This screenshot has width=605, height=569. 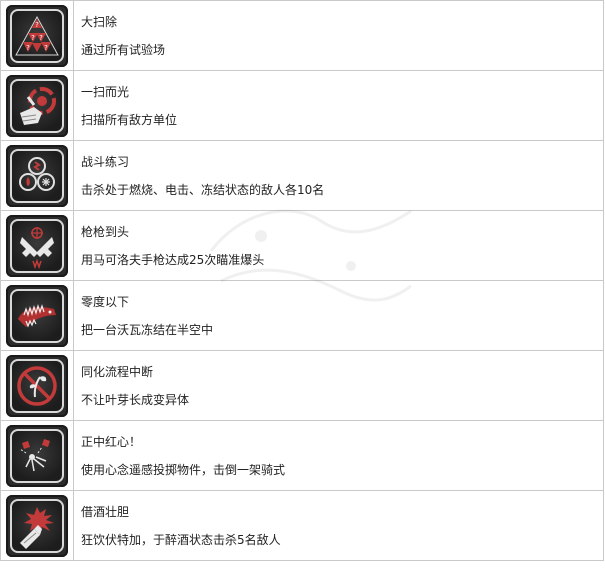 What do you see at coordinates (105, 161) in the screenshot?
I see `achievement-title: 战斗练习` at bounding box center [105, 161].